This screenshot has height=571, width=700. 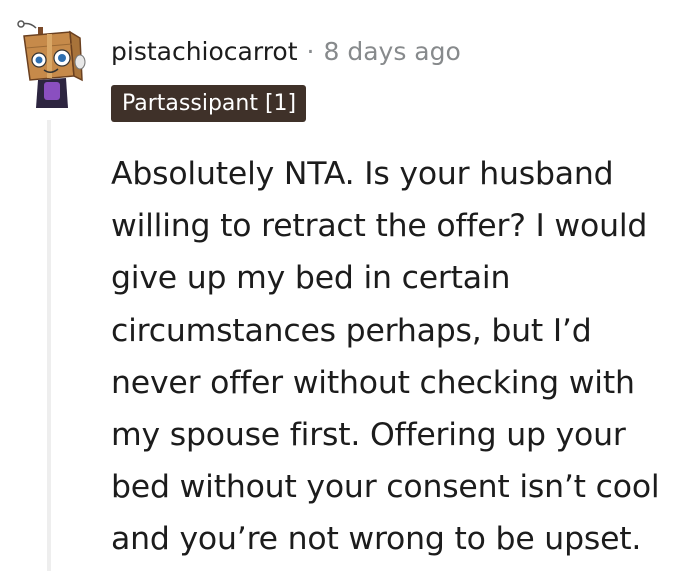 I want to click on comment-body-line: circumstances perhaps, but I’d, so click(x=351, y=330).